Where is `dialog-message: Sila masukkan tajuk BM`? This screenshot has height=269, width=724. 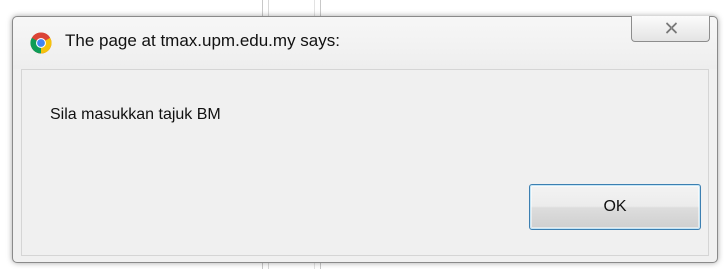 dialog-message: Sila masukkan tajuk BM is located at coordinates (135, 114).